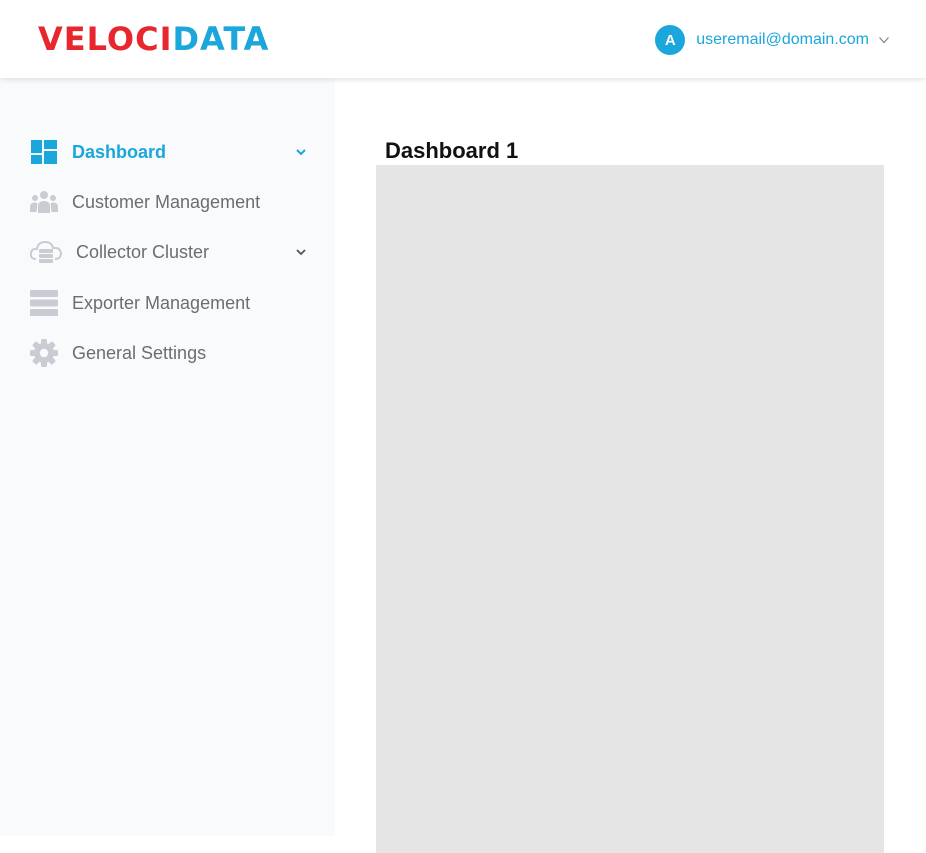 The height and width of the screenshot is (853, 926). What do you see at coordinates (161, 302) in the screenshot?
I see `sidebar-item-label: Exporter Management` at bounding box center [161, 302].